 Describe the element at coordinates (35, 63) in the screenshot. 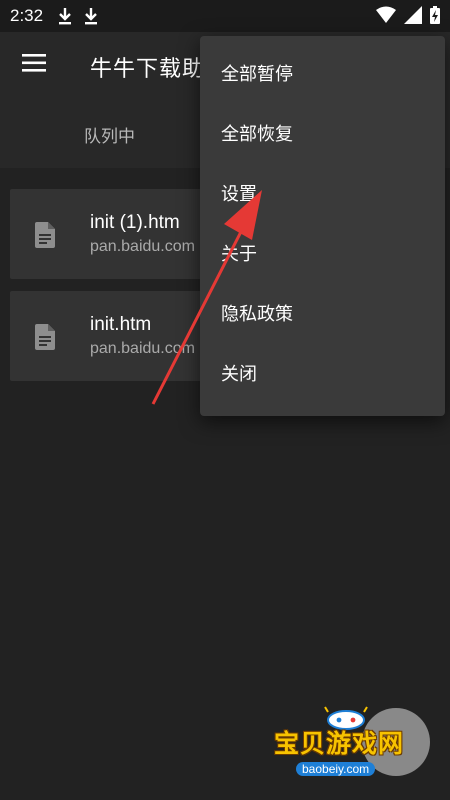

I see `hamburger-menu-icon` at that location.